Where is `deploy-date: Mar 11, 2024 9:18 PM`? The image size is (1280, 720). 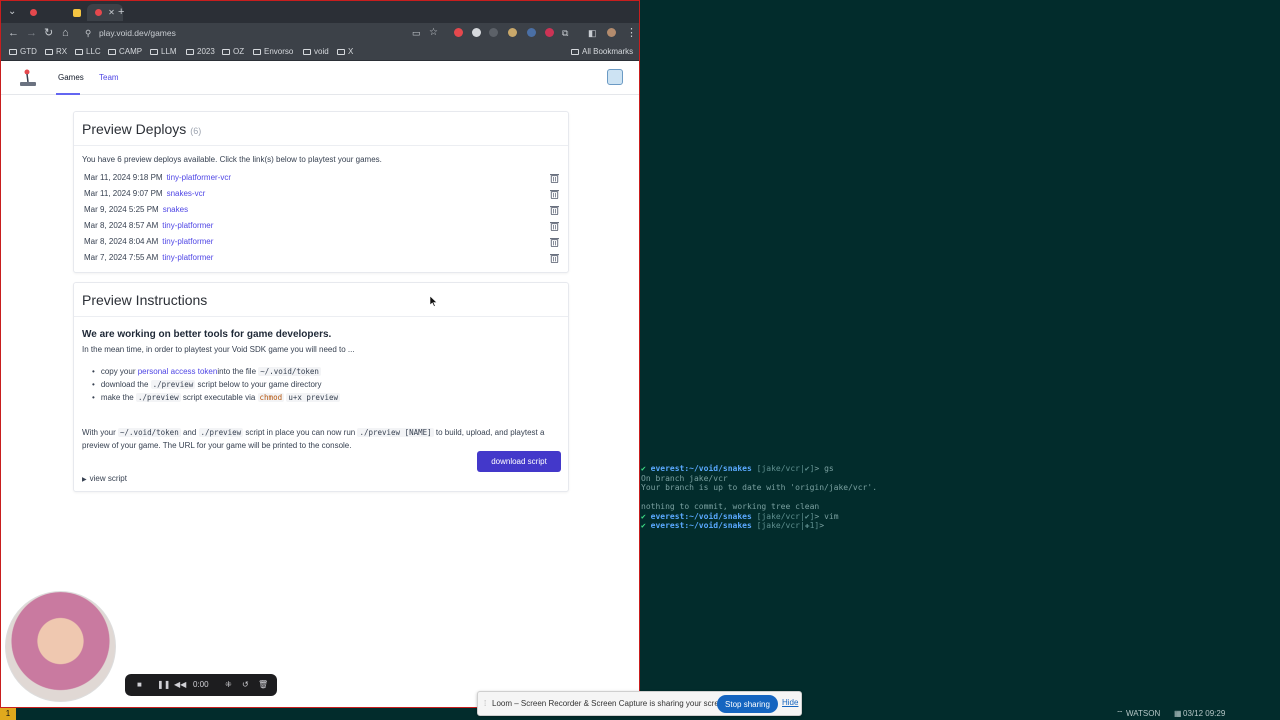 deploy-date: Mar 11, 2024 9:18 PM is located at coordinates (123, 177).